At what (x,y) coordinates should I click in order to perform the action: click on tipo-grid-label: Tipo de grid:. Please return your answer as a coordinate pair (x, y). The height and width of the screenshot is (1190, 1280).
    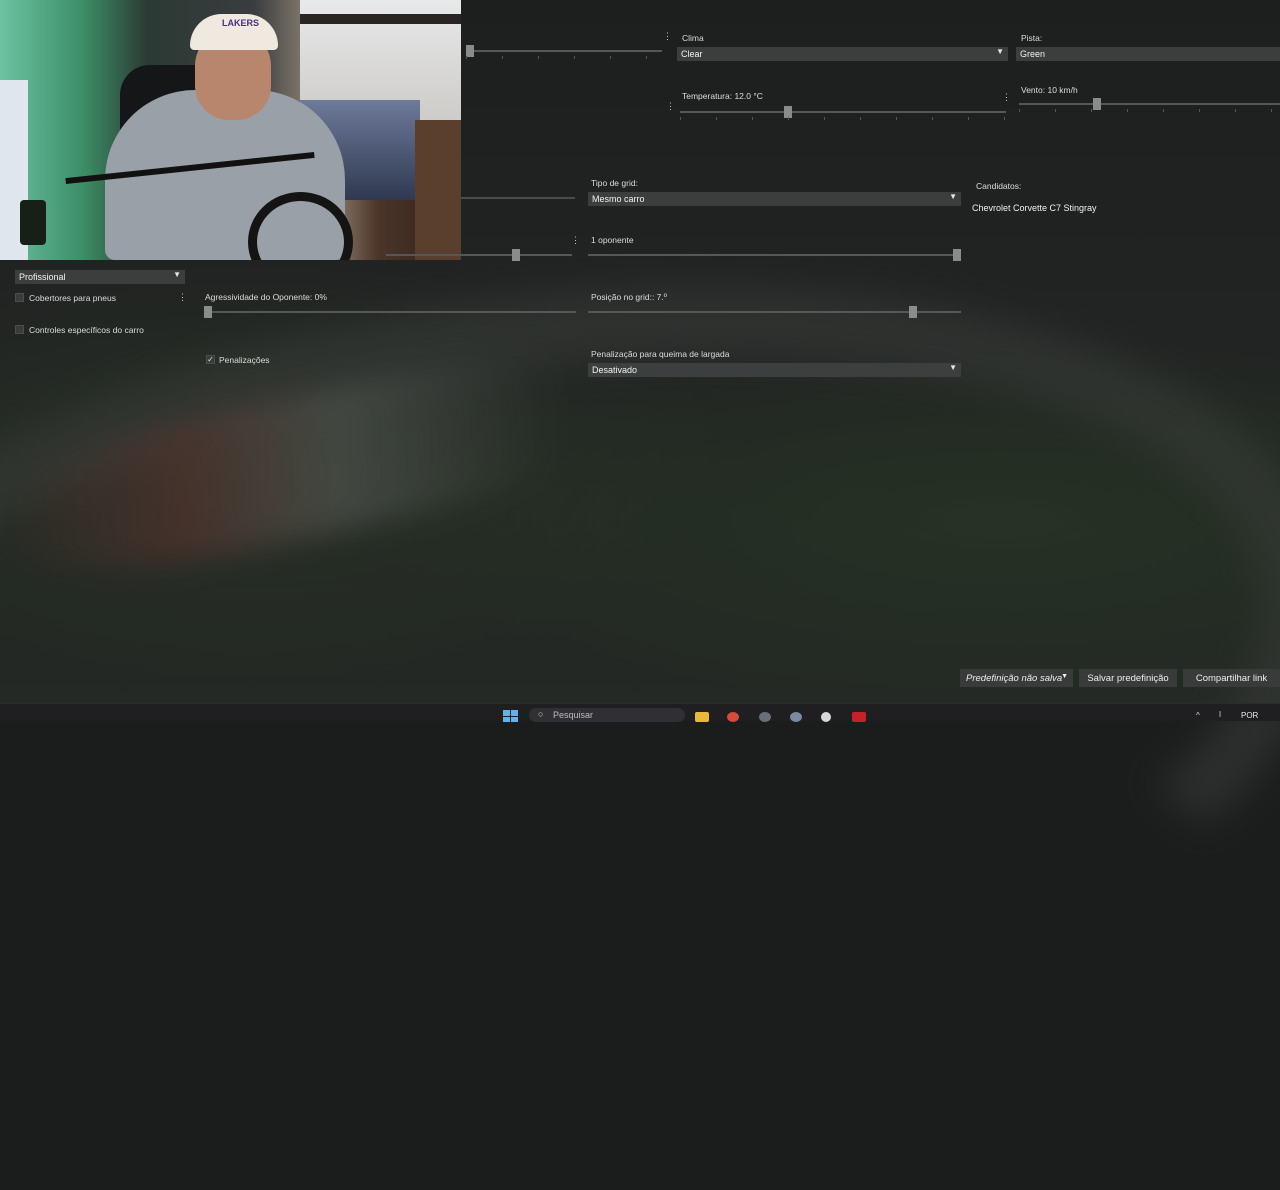
    Looking at the image, I should click on (614, 183).